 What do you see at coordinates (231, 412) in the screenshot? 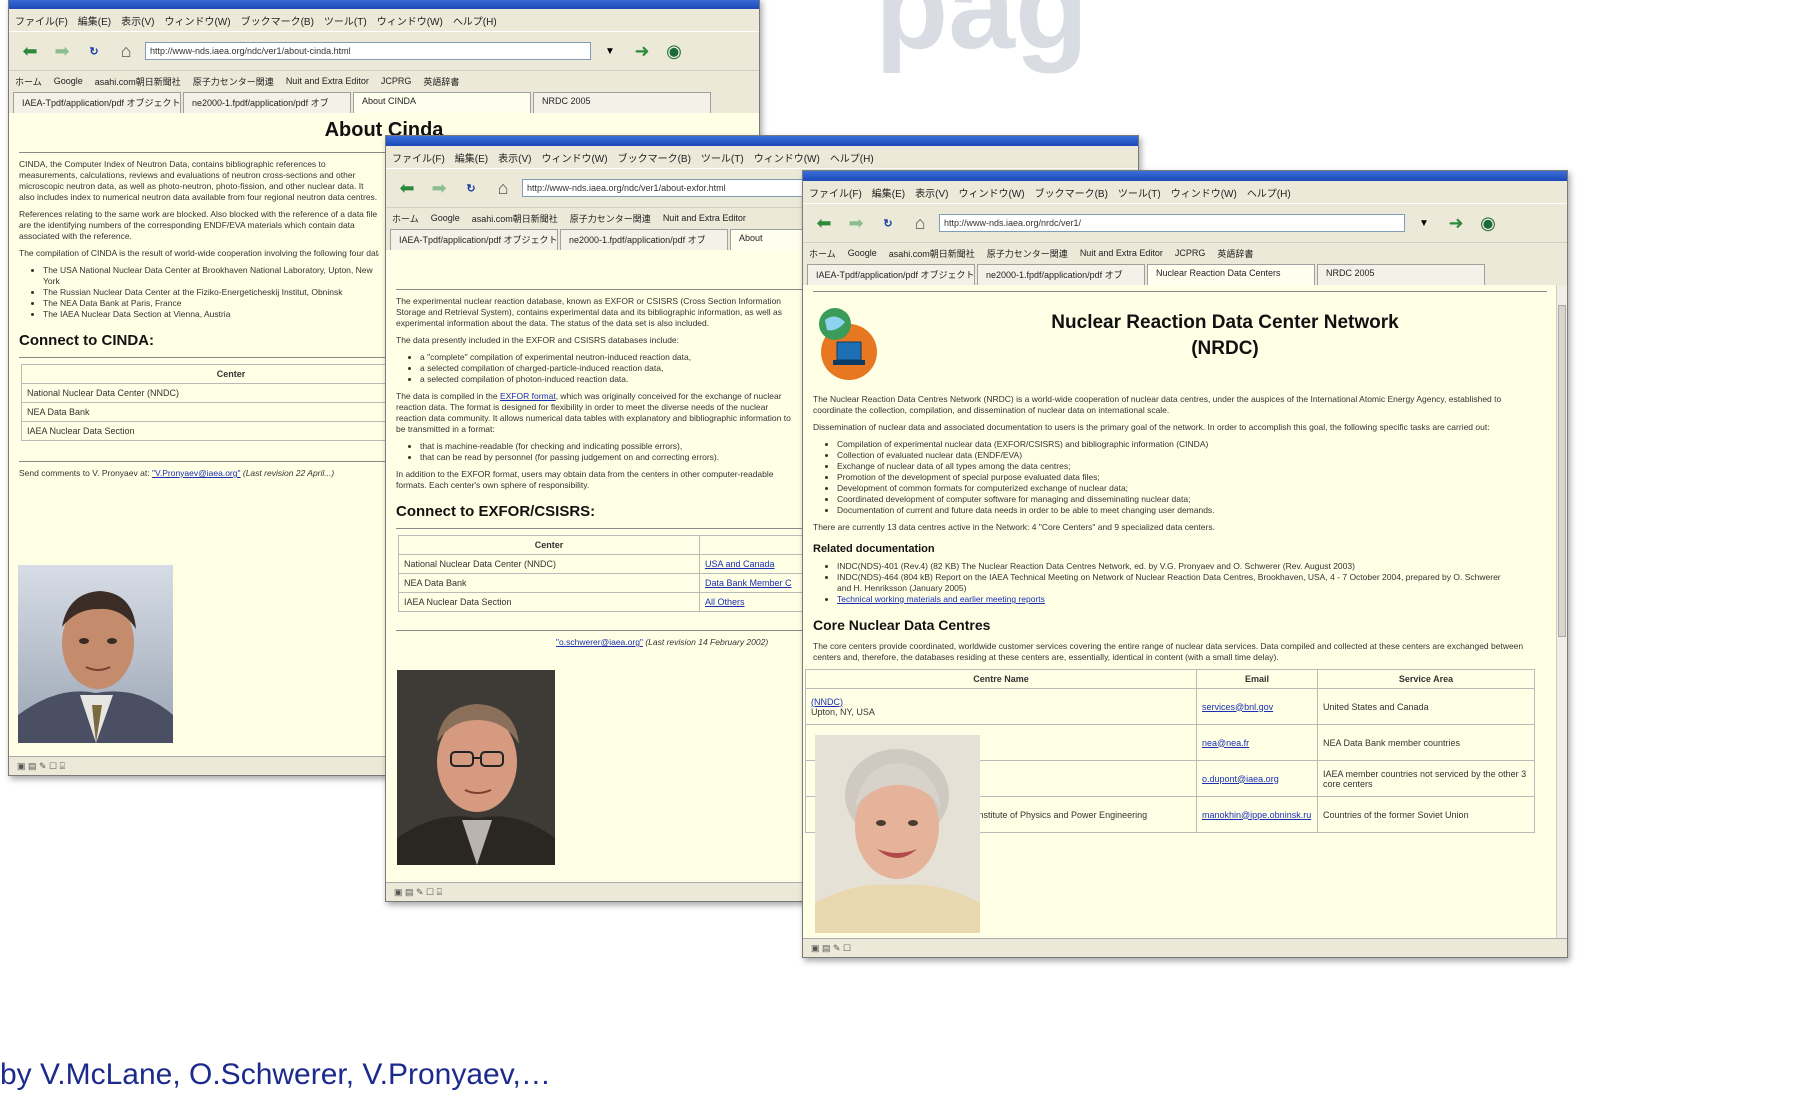
I see `table-row: NEA Data Bank` at bounding box center [231, 412].